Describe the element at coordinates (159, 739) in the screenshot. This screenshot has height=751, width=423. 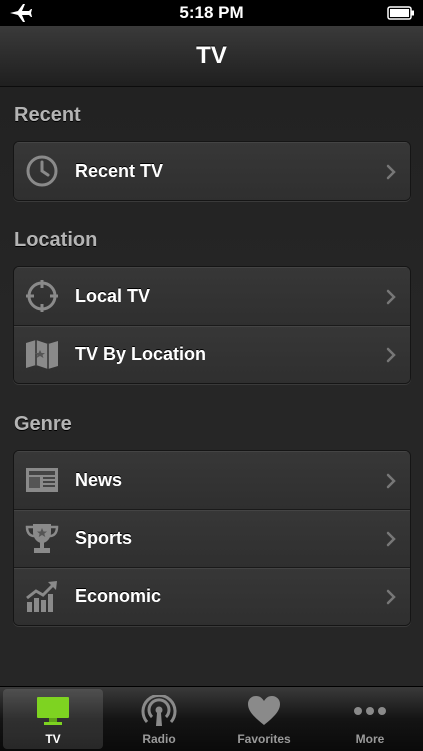
I see `tab-label: Radio` at that location.